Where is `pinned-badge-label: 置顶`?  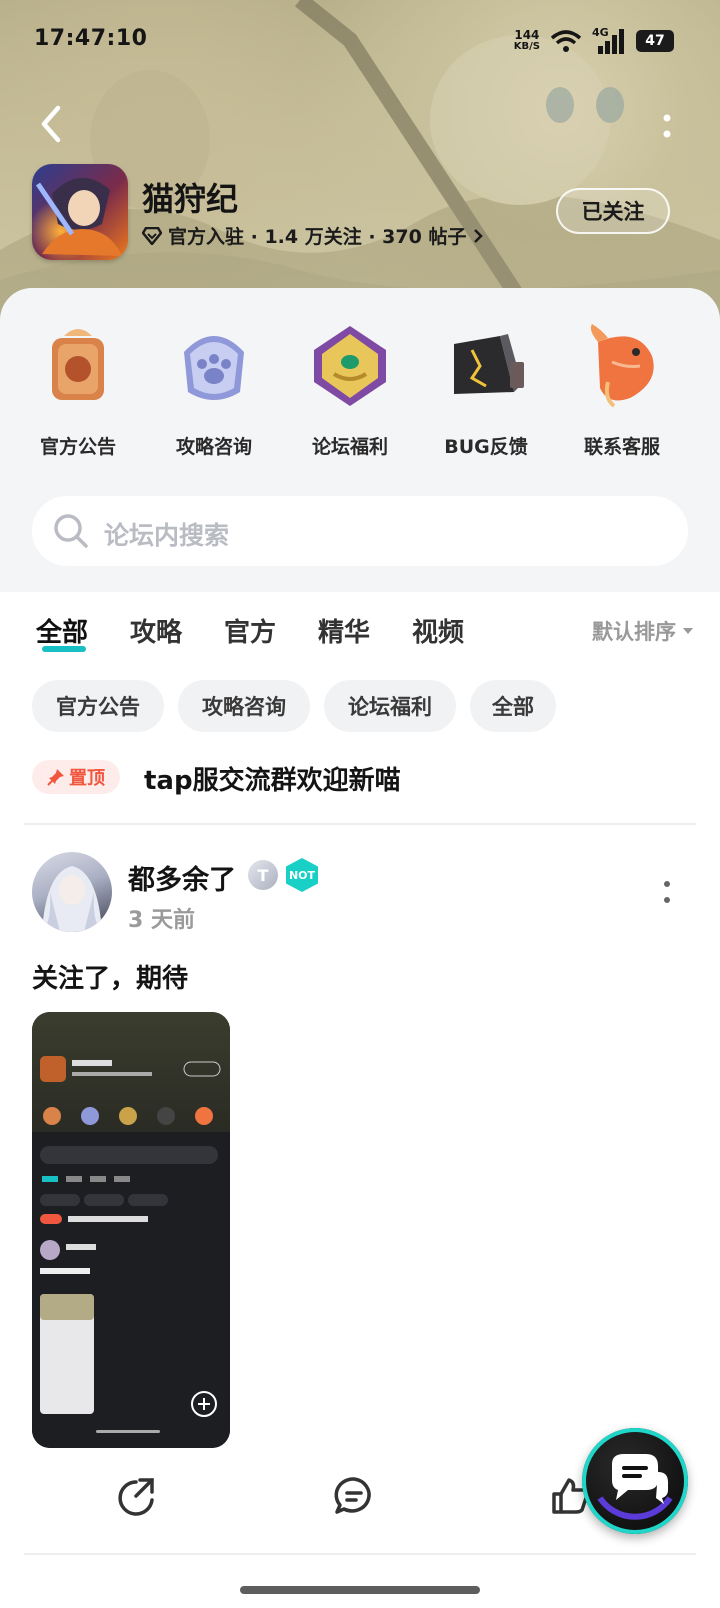 pinned-badge-label: 置顶 is located at coordinates (87, 778).